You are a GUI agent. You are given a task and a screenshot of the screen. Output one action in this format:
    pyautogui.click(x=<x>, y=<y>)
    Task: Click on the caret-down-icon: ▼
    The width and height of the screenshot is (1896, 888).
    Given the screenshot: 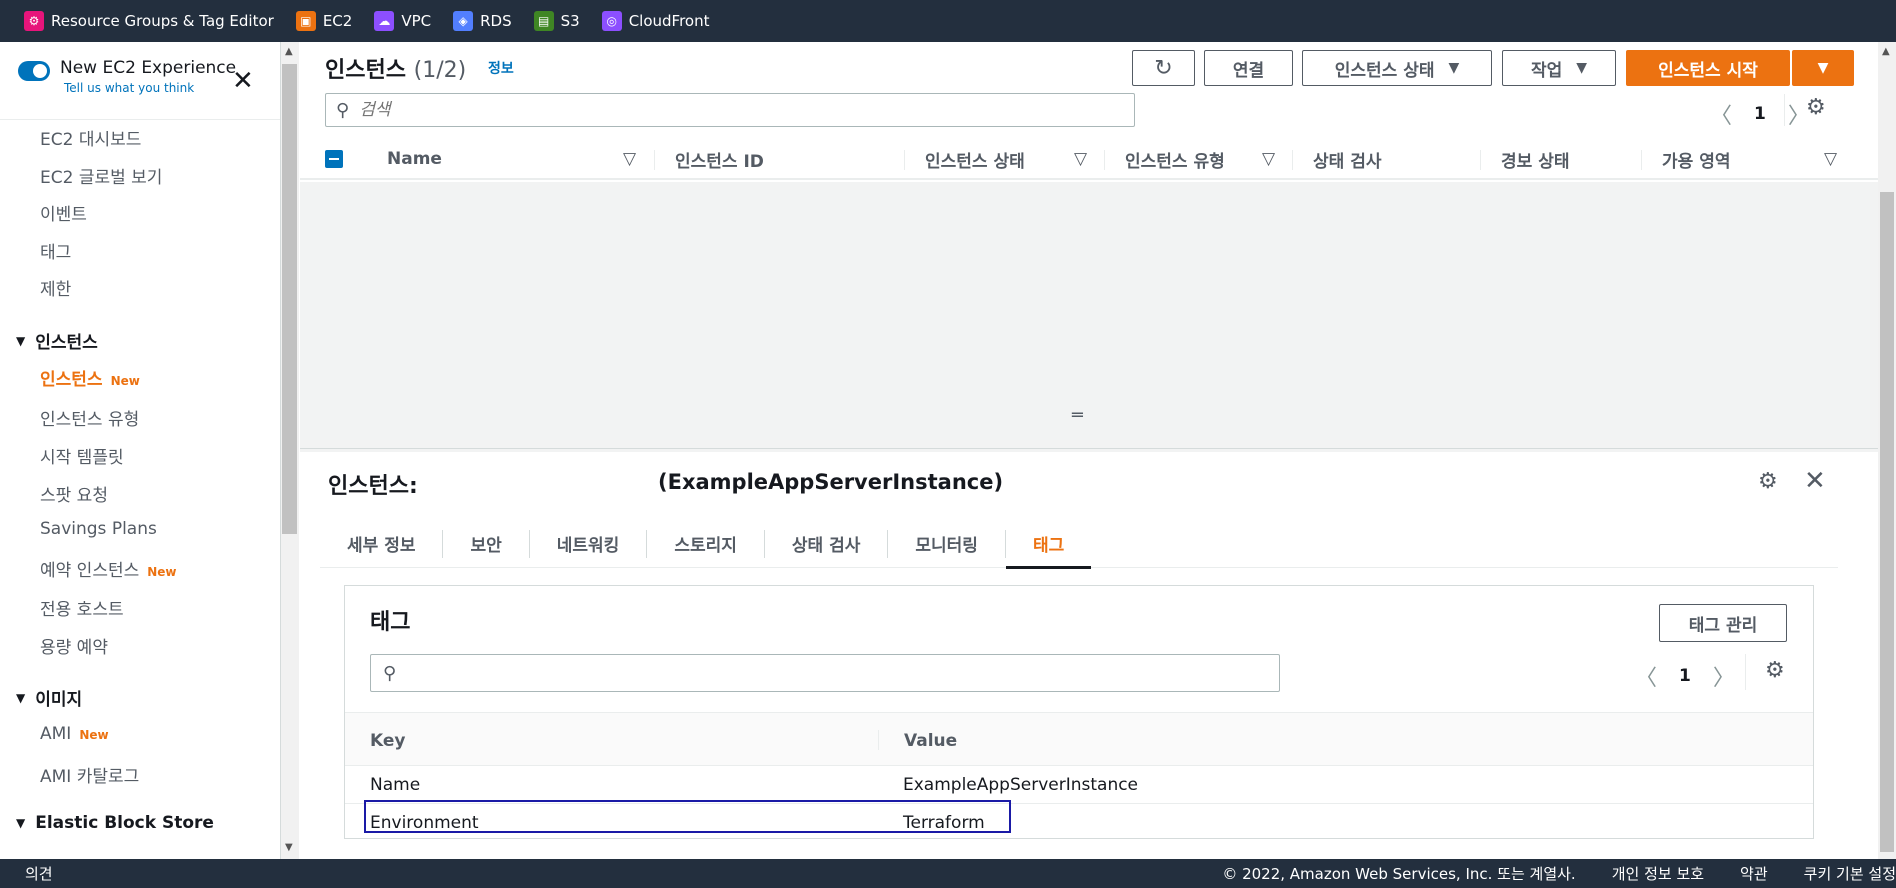 What is the action you would take?
    pyautogui.click(x=1823, y=68)
    